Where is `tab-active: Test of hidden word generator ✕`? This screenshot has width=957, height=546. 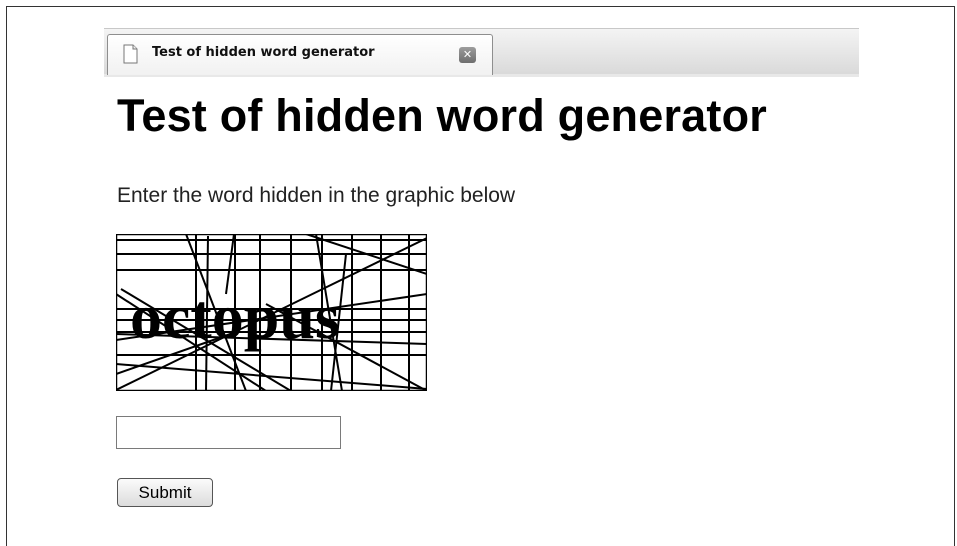
tab-active: Test of hidden word generator ✕ is located at coordinates (300, 54).